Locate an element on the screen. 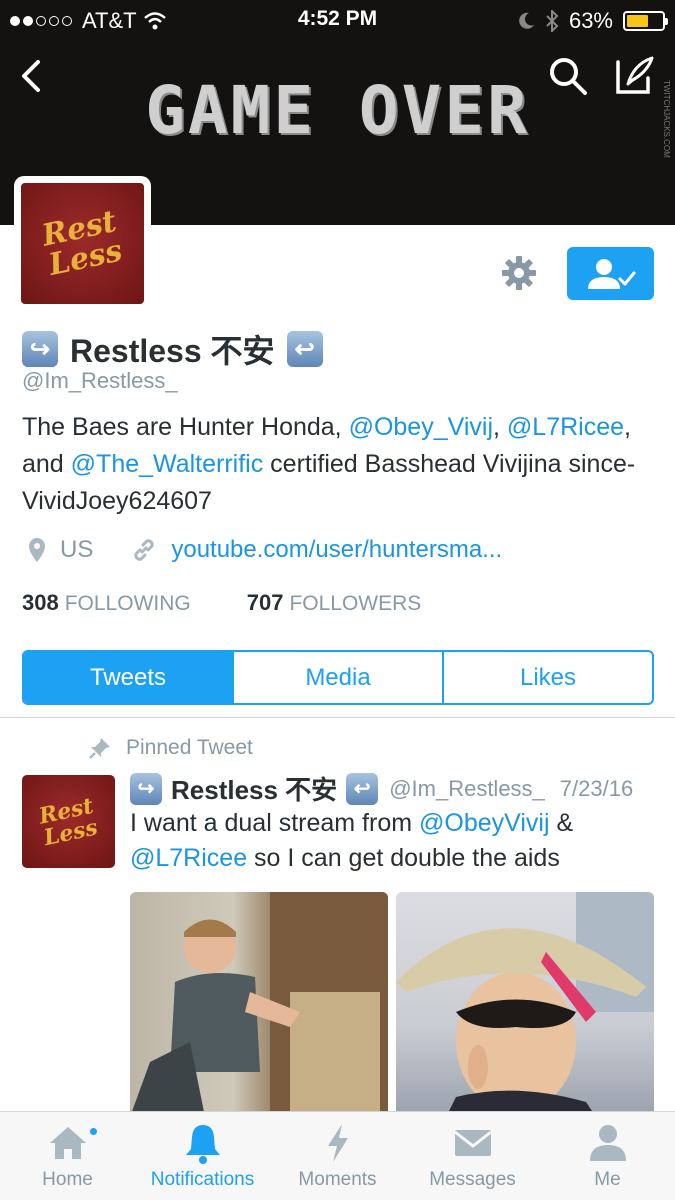 The image size is (675, 1200). tweet-mention-link: @ObeyVivij is located at coordinates (484, 823).